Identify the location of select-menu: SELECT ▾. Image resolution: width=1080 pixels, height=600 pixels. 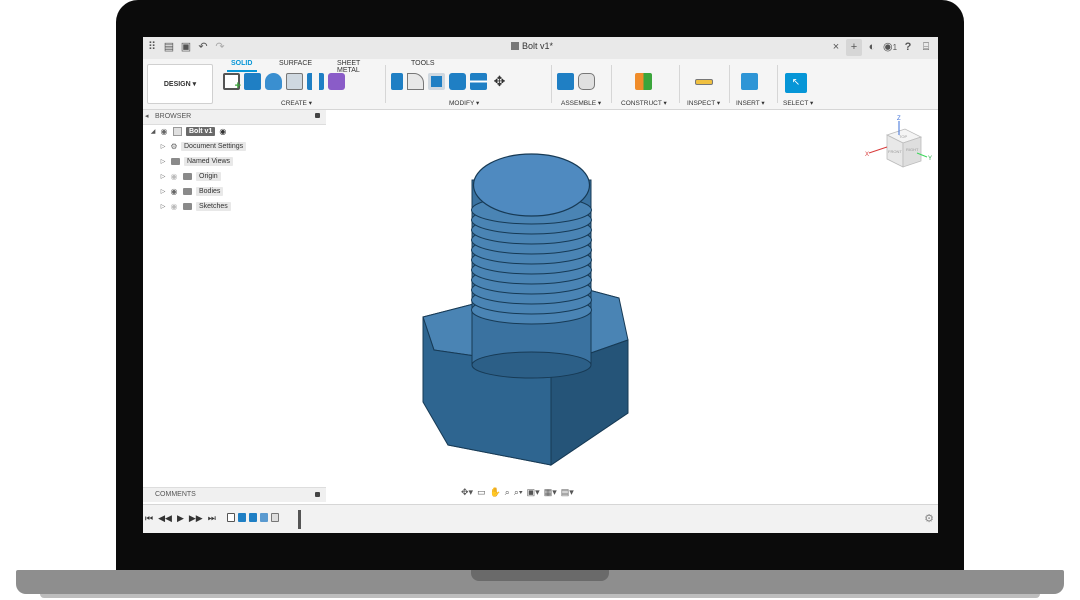
(798, 103).